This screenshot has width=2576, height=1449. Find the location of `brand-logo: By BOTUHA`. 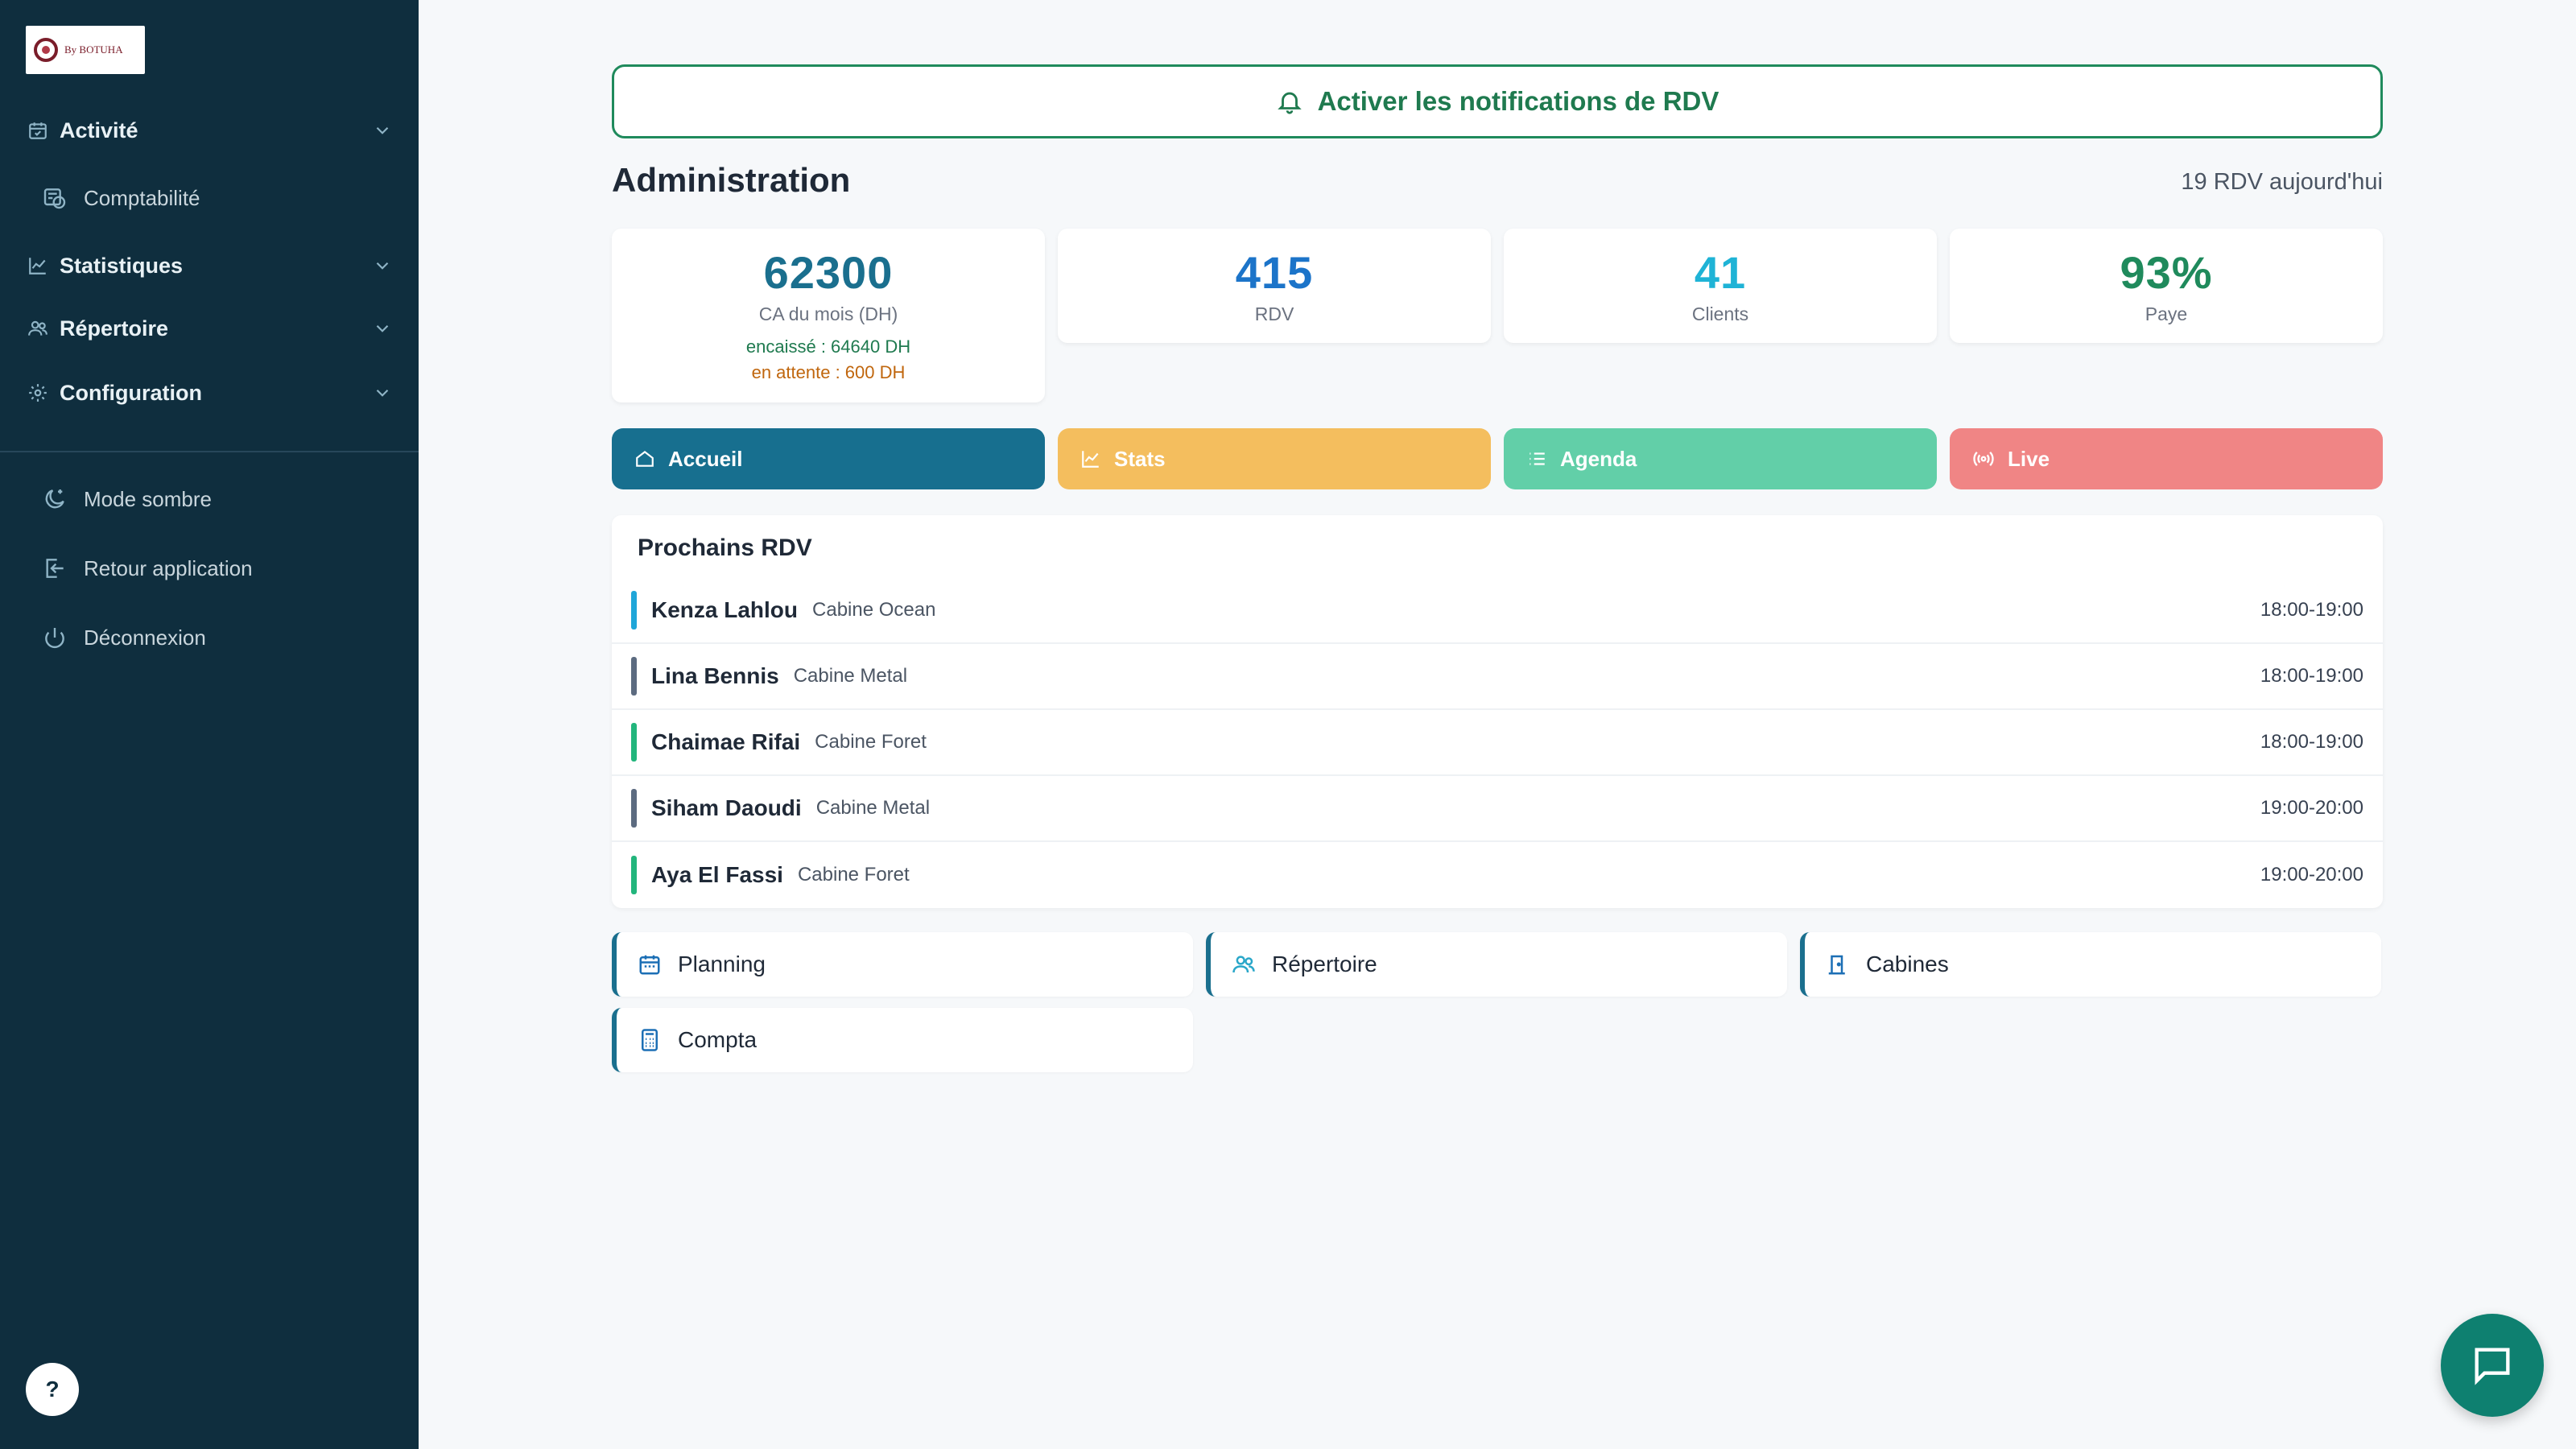

brand-logo: By BOTUHA is located at coordinates (85, 50).